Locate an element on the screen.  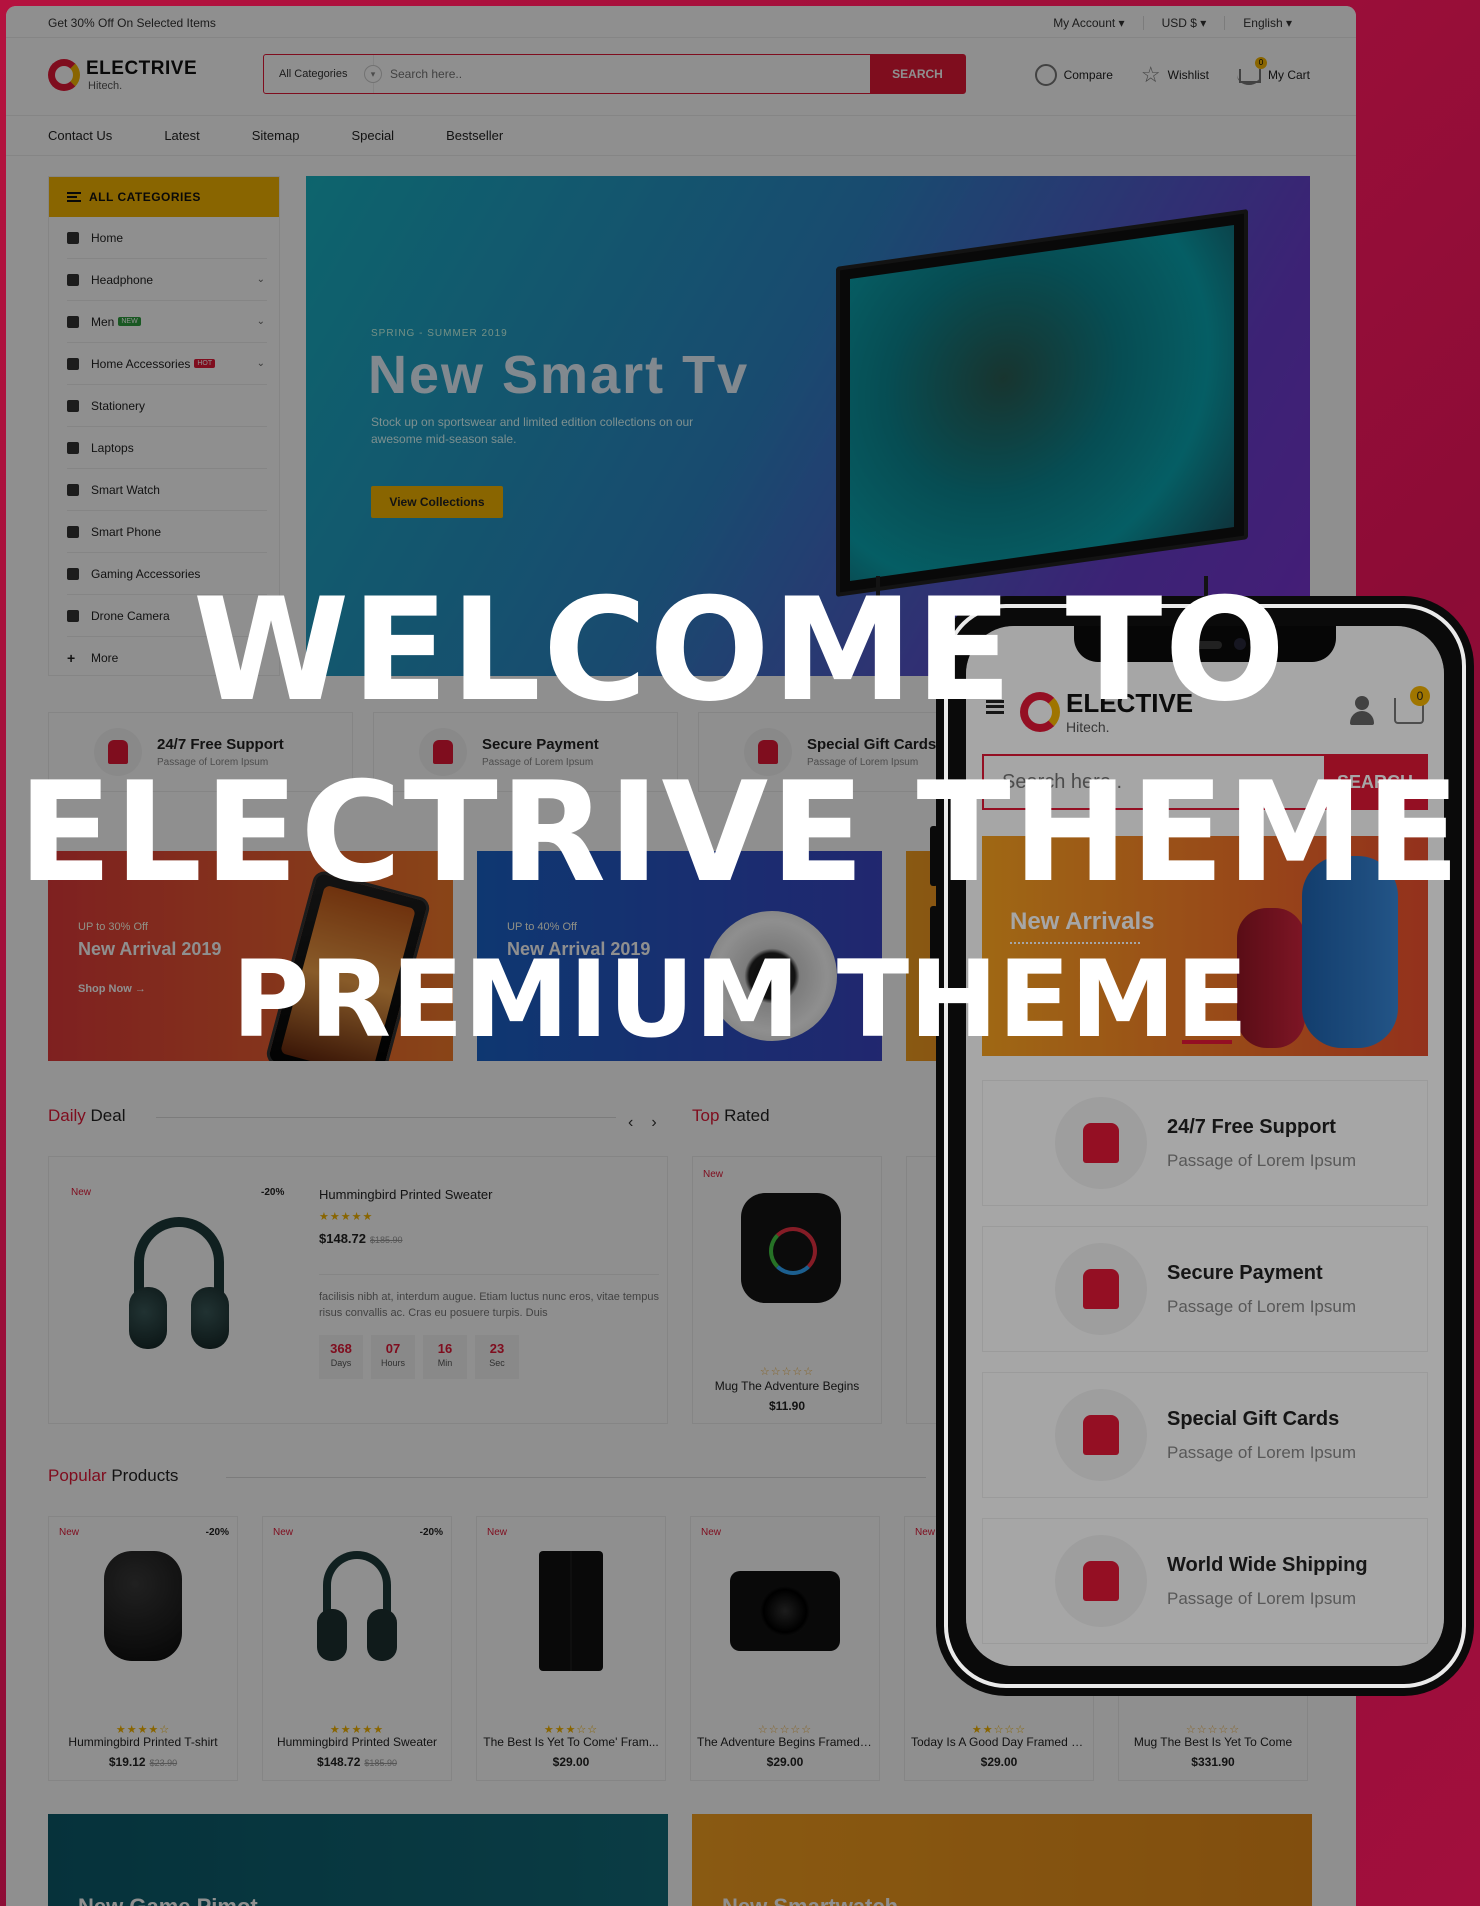
headline-theme-name: ELECTRIVE THEME is located at coordinates (740, 832).